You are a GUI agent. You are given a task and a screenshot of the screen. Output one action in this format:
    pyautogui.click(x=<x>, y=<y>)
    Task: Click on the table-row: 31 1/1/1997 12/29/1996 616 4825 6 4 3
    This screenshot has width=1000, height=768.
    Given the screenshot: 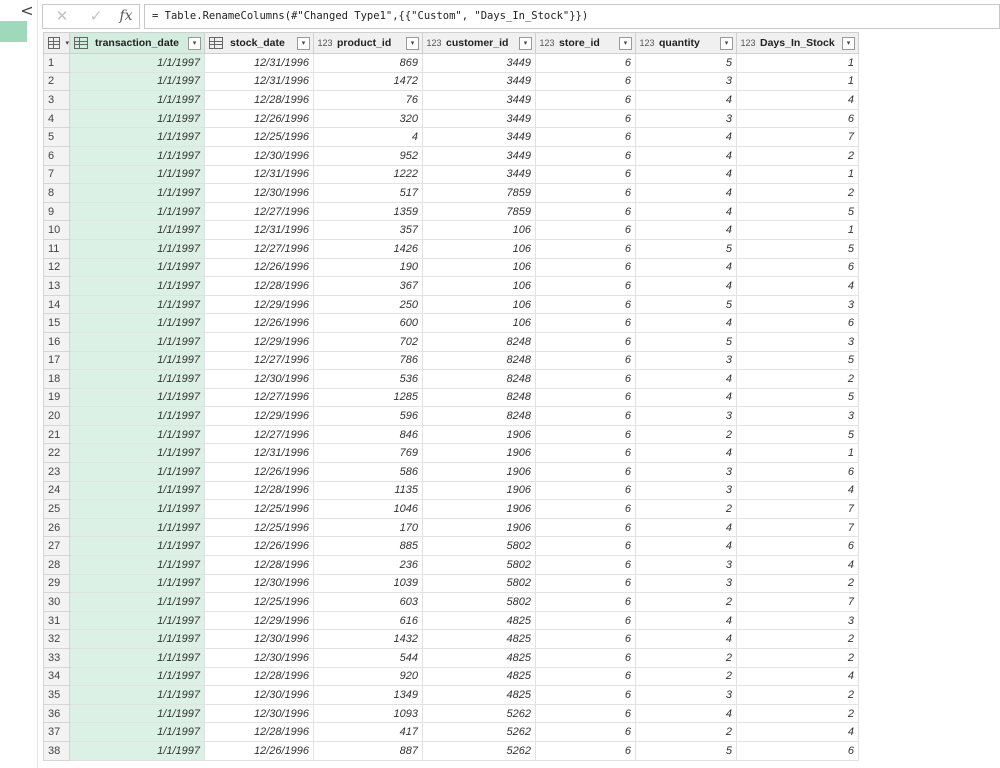 What is the action you would take?
    pyautogui.click(x=451, y=620)
    